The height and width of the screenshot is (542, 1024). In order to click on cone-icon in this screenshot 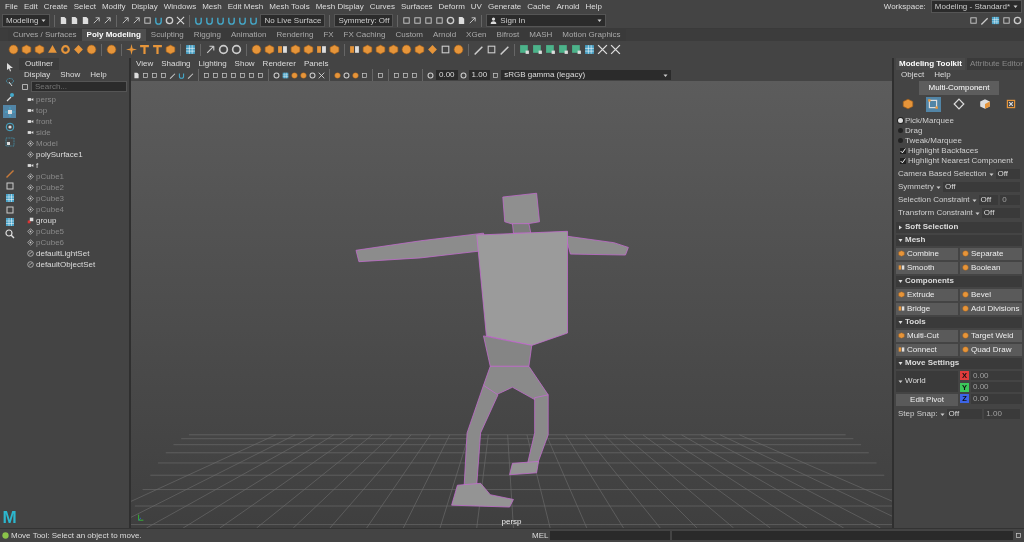, I will do `click(52, 49)`.